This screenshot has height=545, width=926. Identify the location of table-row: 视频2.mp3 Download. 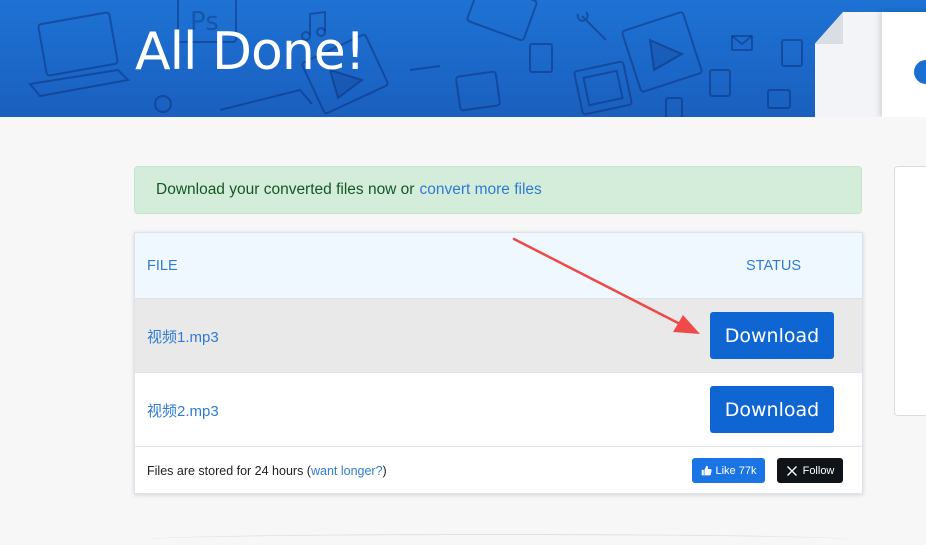
(498, 410).